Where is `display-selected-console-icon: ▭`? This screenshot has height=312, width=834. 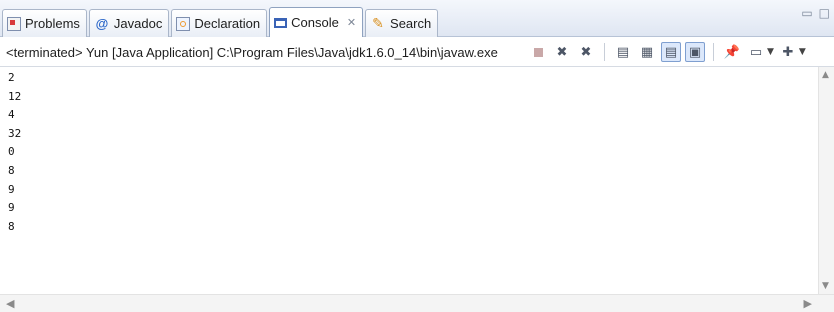
display-selected-console-icon: ▭ is located at coordinates (756, 52).